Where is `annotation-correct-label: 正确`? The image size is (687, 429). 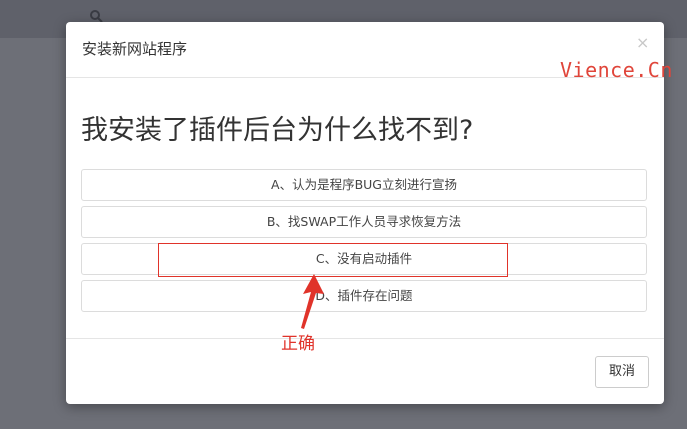 annotation-correct-label: 正确 is located at coordinates (298, 344).